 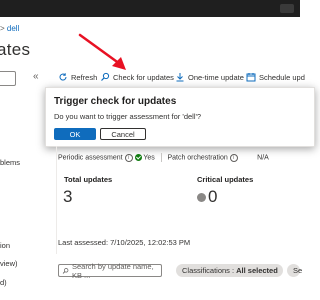 I want to click on download-icon, so click(x=180, y=77).